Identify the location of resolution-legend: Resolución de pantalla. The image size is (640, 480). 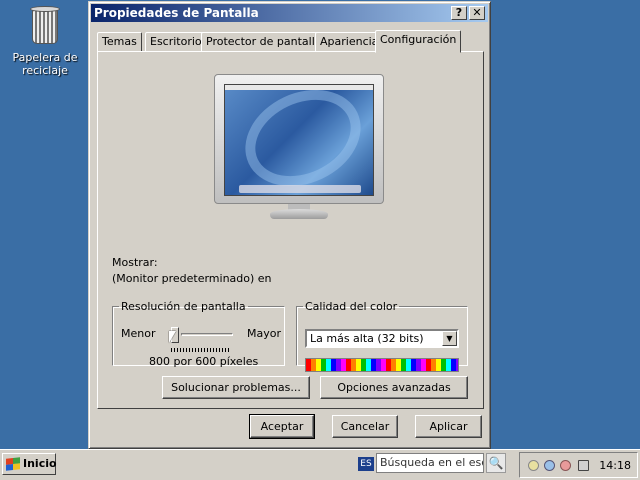
(183, 306).